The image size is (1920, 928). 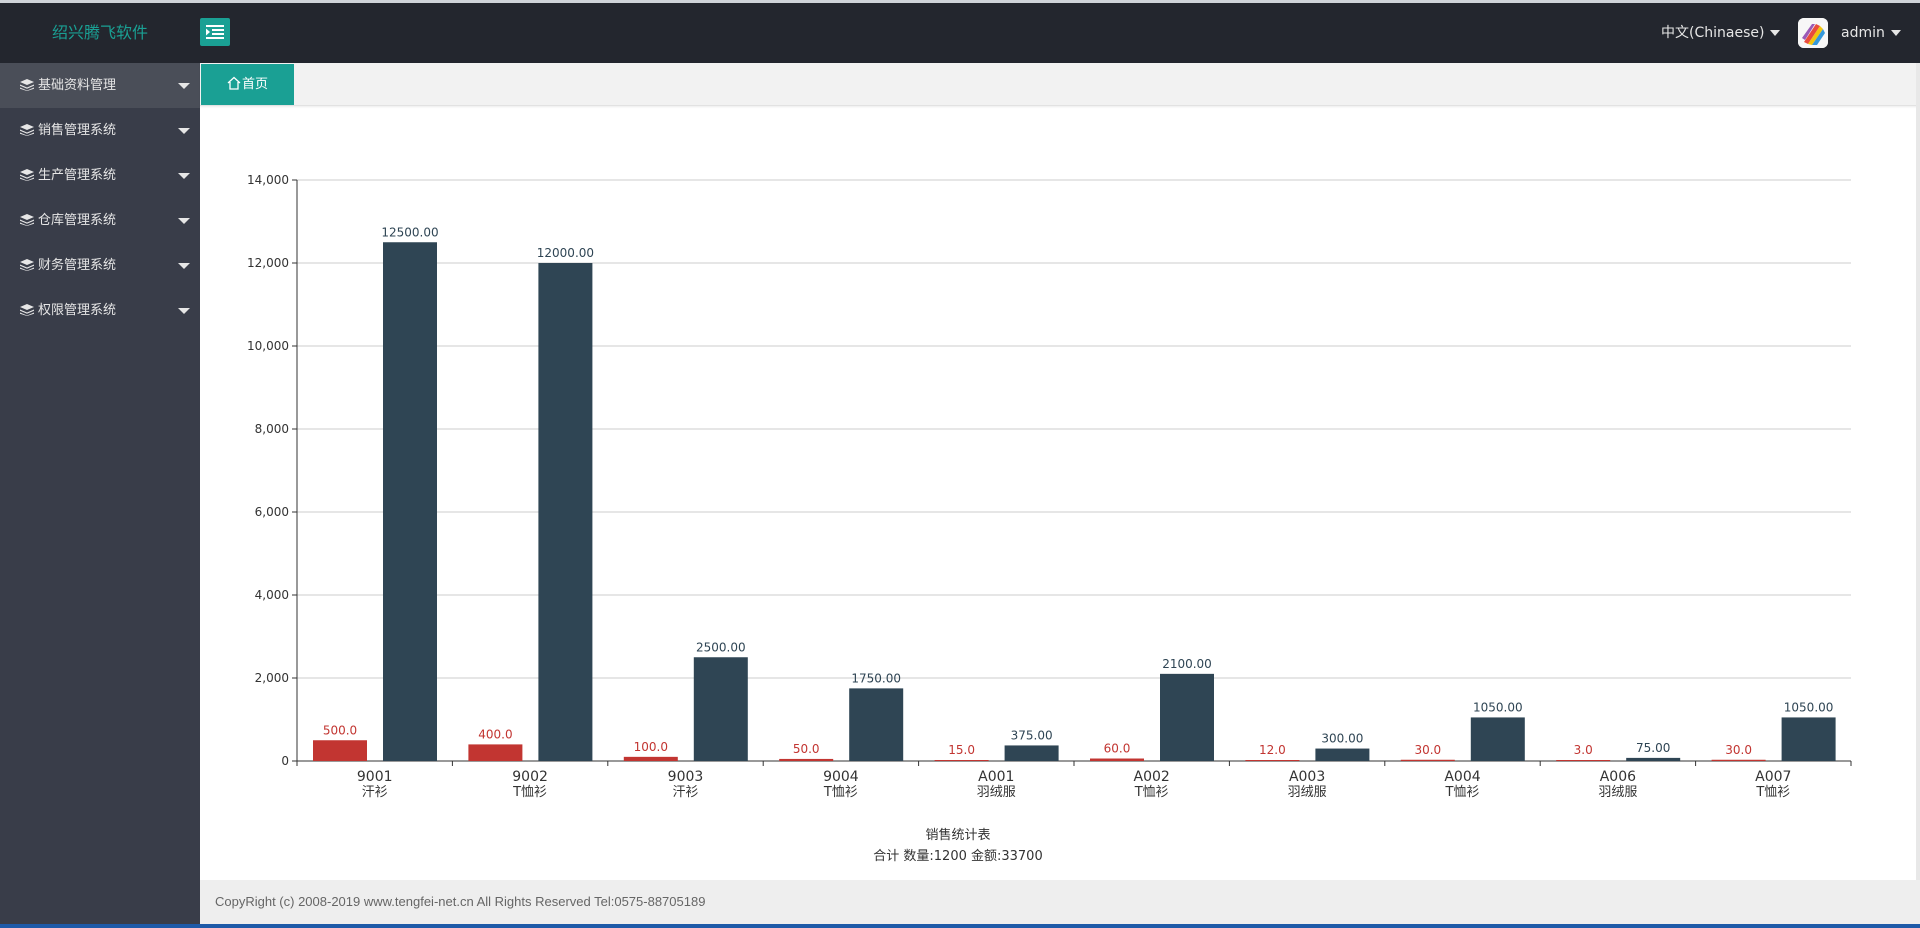 What do you see at coordinates (960, 926) in the screenshot?
I see `os-taskbar` at bounding box center [960, 926].